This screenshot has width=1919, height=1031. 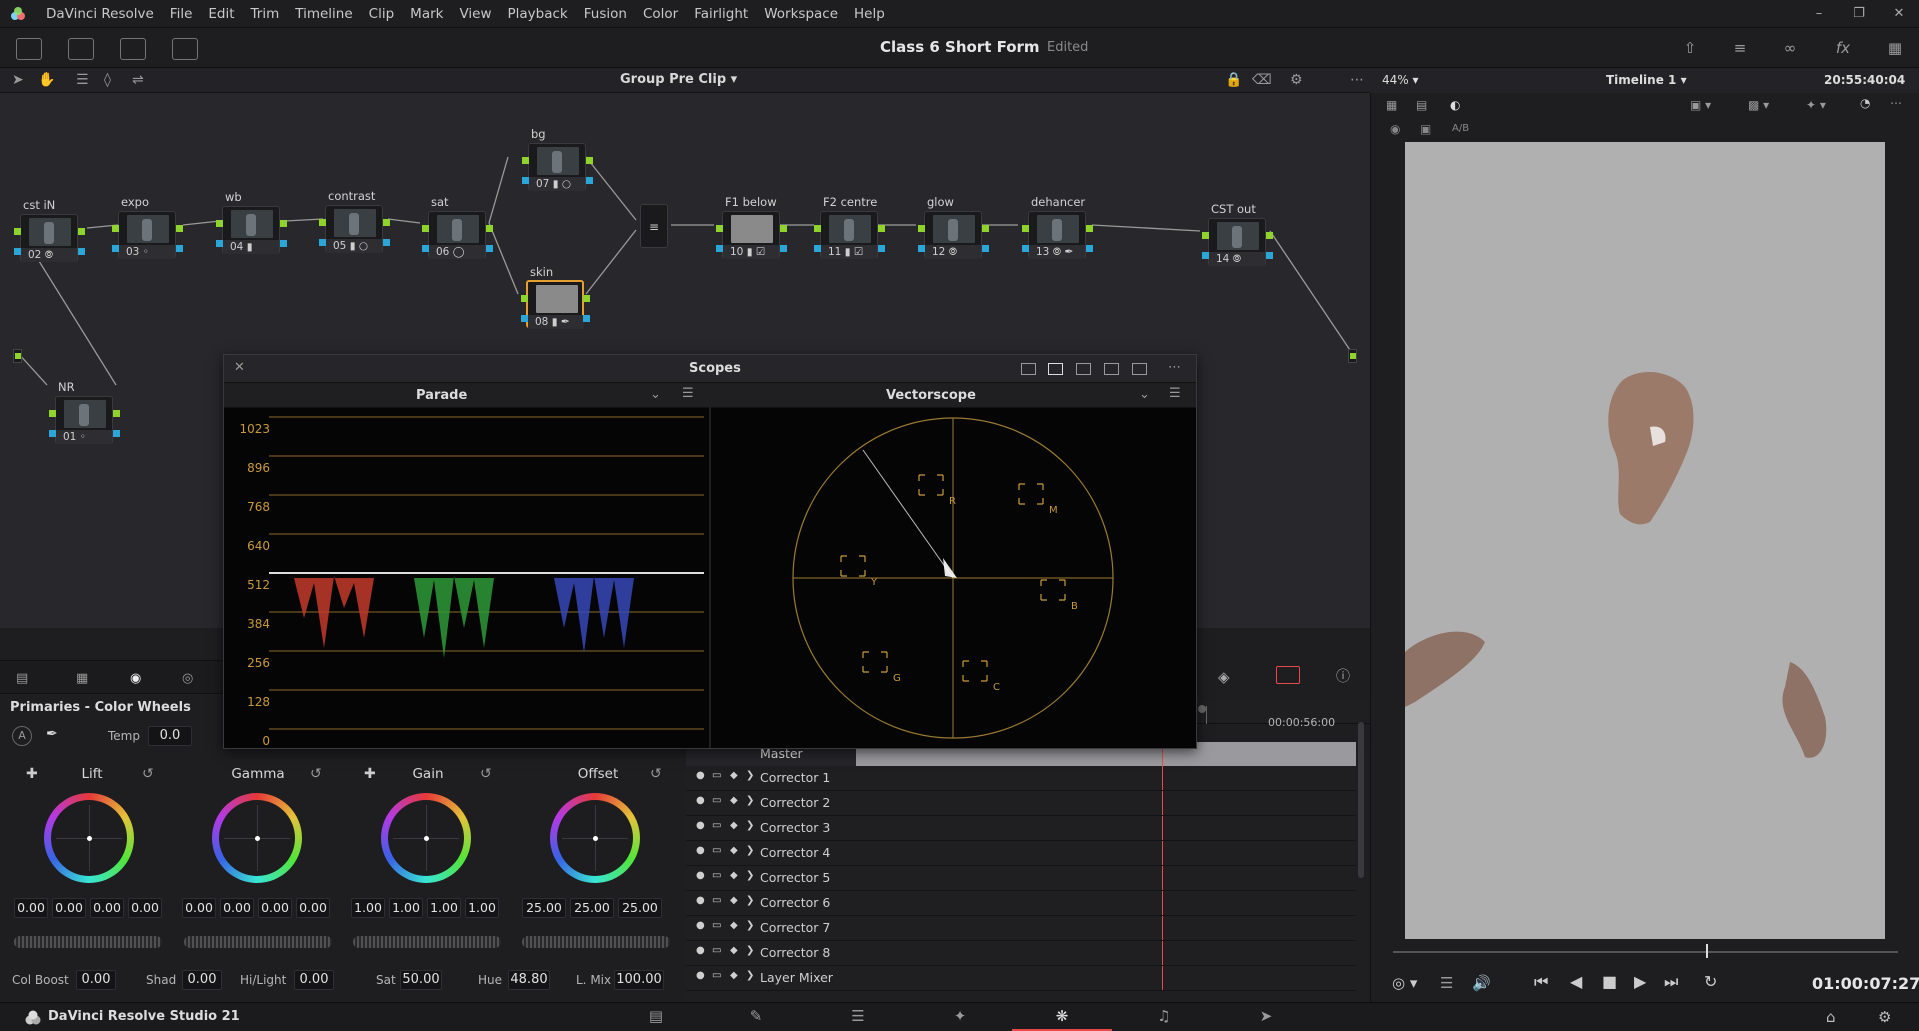 I want to click on viewer-grid-icon: ▤, so click(x=1421, y=105).